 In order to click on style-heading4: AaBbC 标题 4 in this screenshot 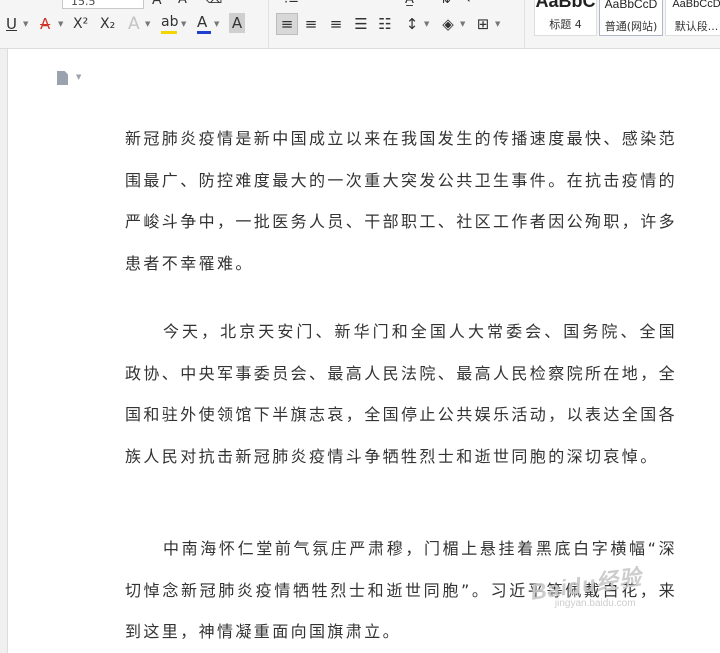, I will do `click(565, 18)`.